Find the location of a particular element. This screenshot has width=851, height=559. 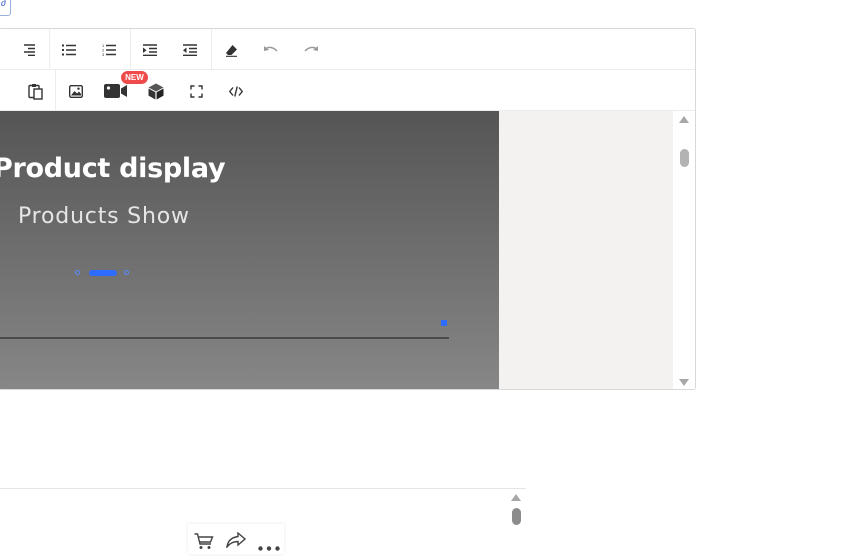

undo-button is located at coordinates (271, 50).